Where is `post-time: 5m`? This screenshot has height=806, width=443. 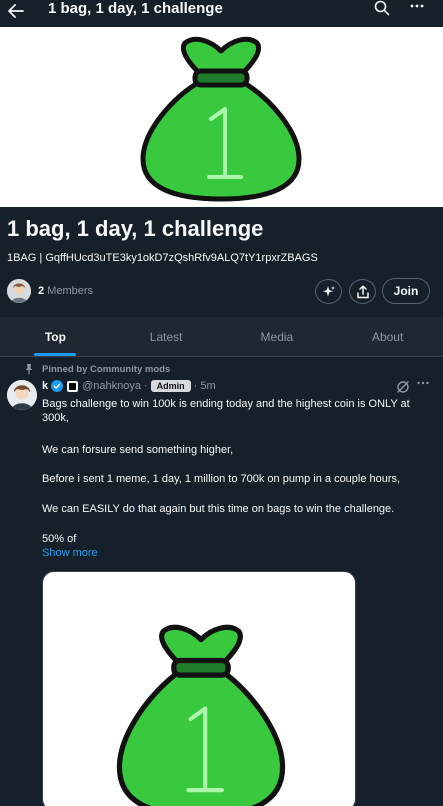 post-time: 5m is located at coordinates (207, 386).